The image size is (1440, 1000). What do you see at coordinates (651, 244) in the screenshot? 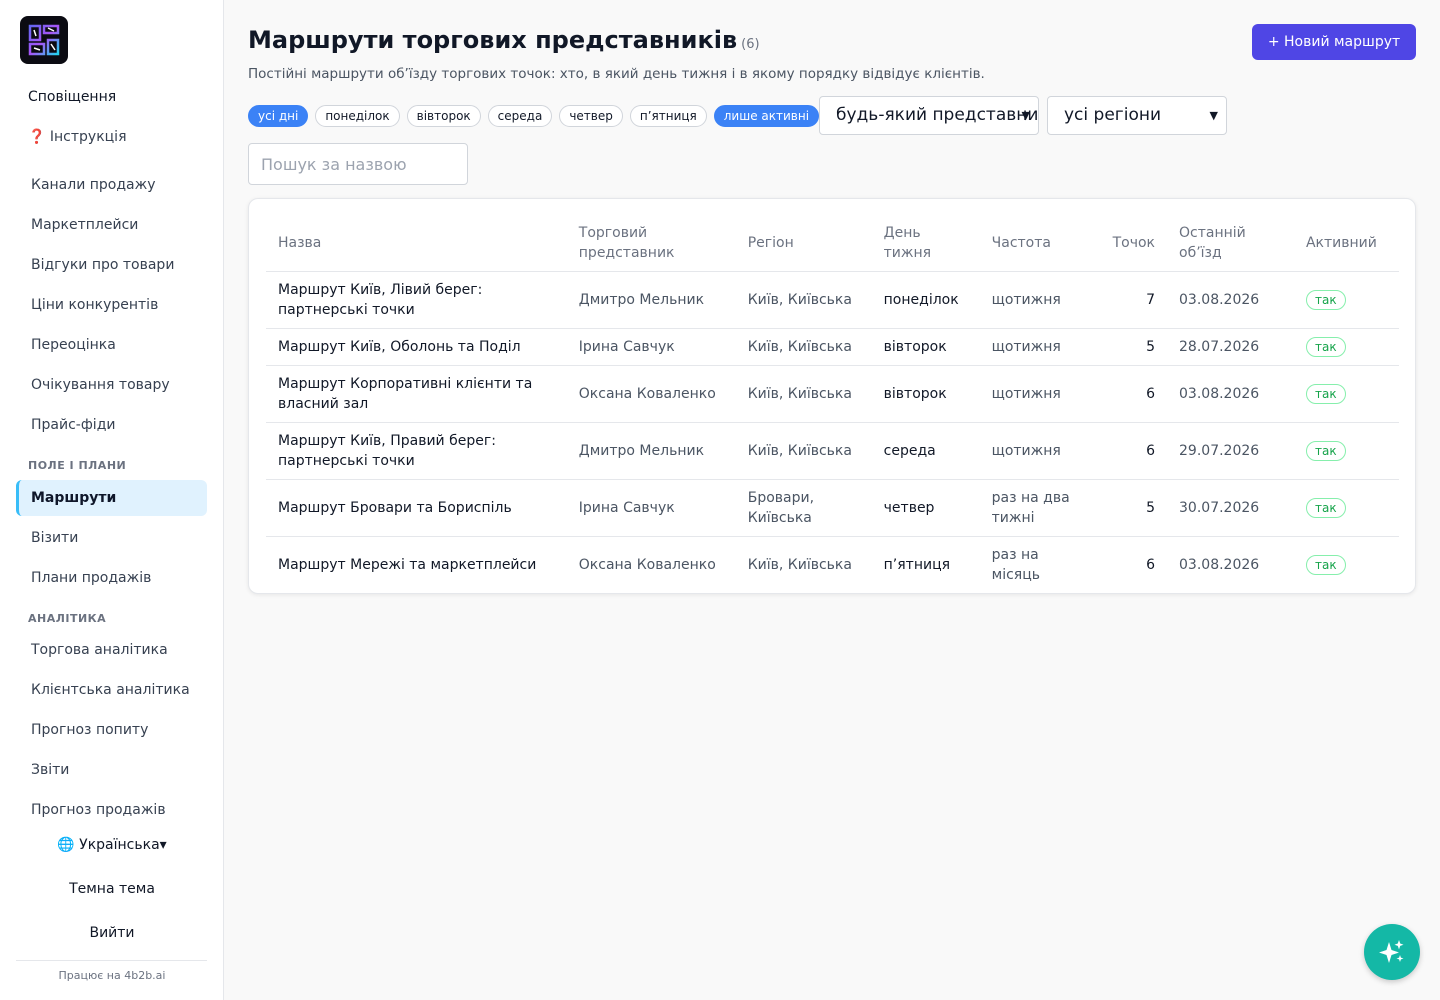
I see `column-header-rep: Торговий представник` at bounding box center [651, 244].